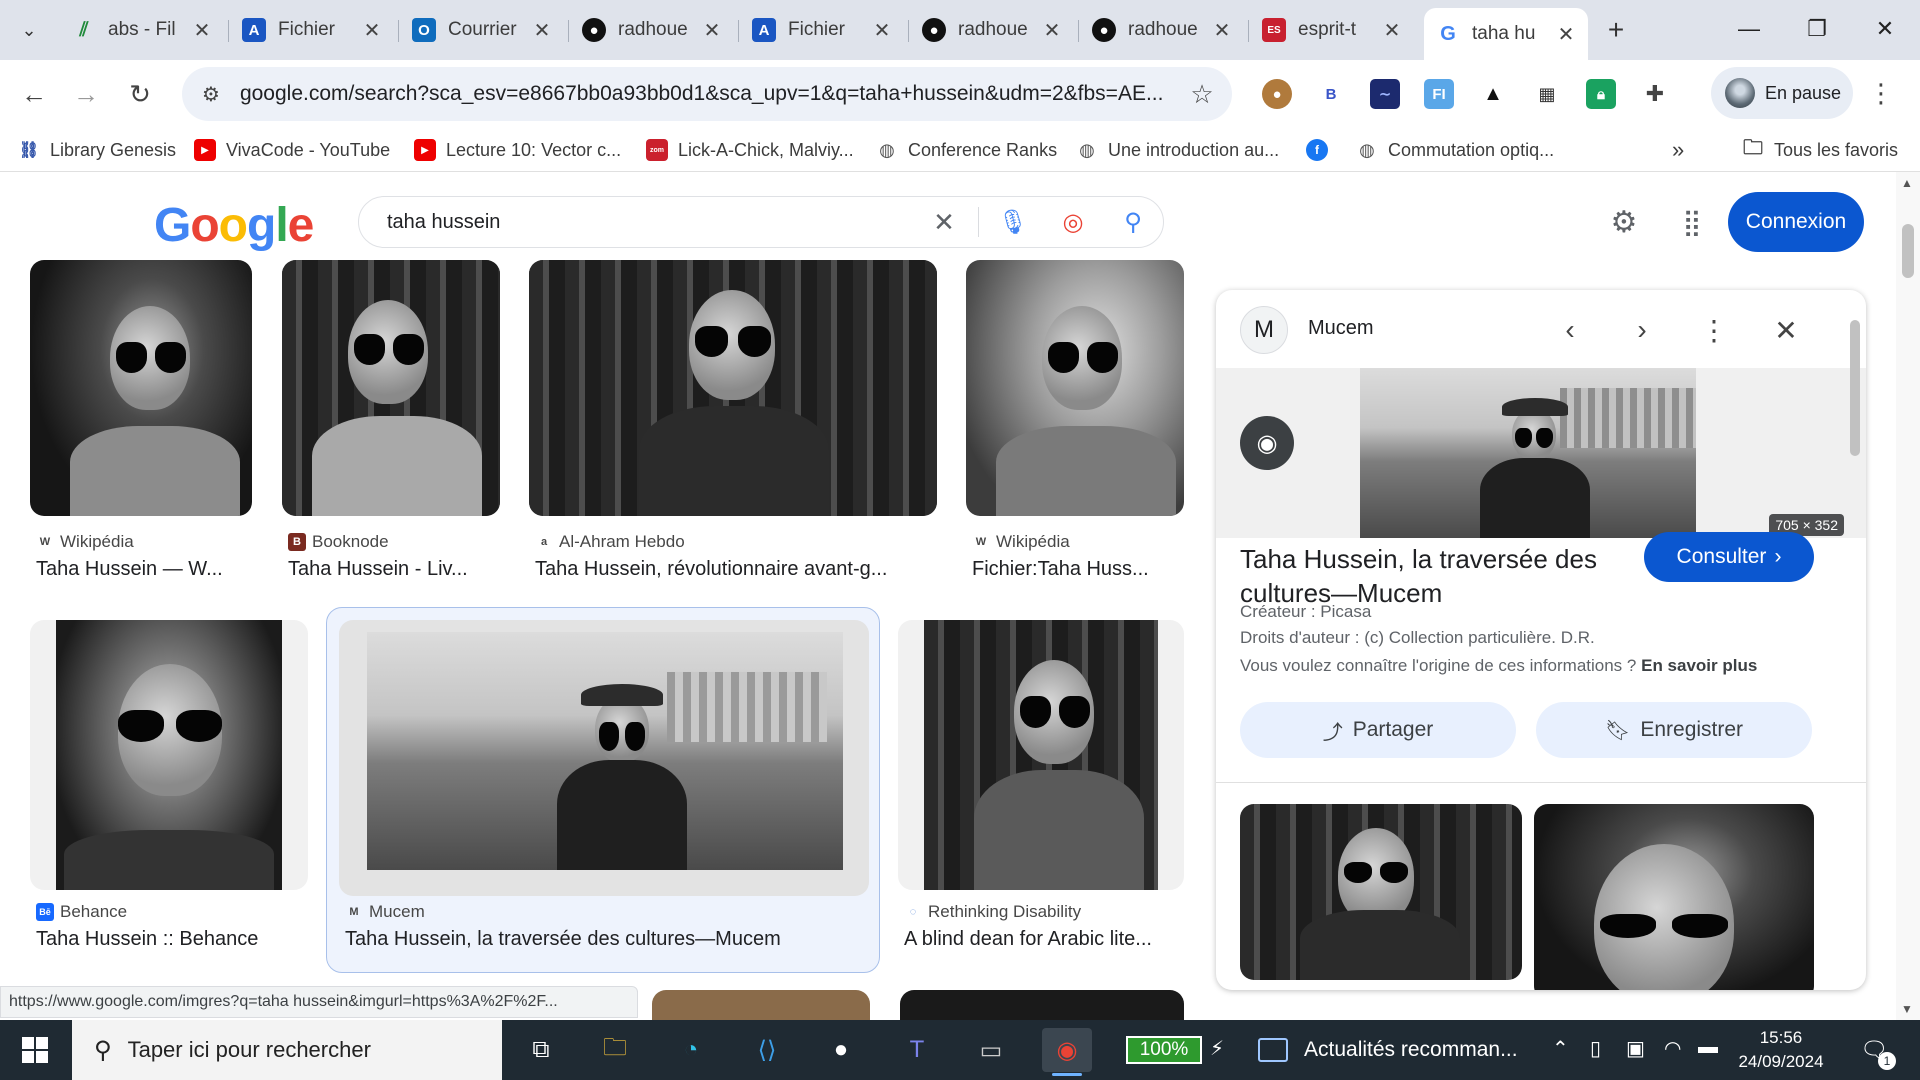 The width and height of the screenshot is (1920, 1080). What do you see at coordinates (1714, 330) in the screenshot?
I see `more-options-icon: ⋮` at bounding box center [1714, 330].